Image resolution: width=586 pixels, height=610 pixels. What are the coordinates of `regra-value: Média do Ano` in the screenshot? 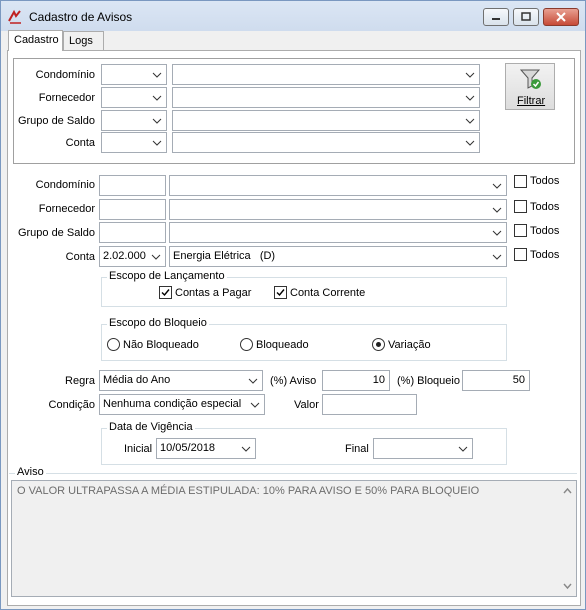 It's located at (137, 380).